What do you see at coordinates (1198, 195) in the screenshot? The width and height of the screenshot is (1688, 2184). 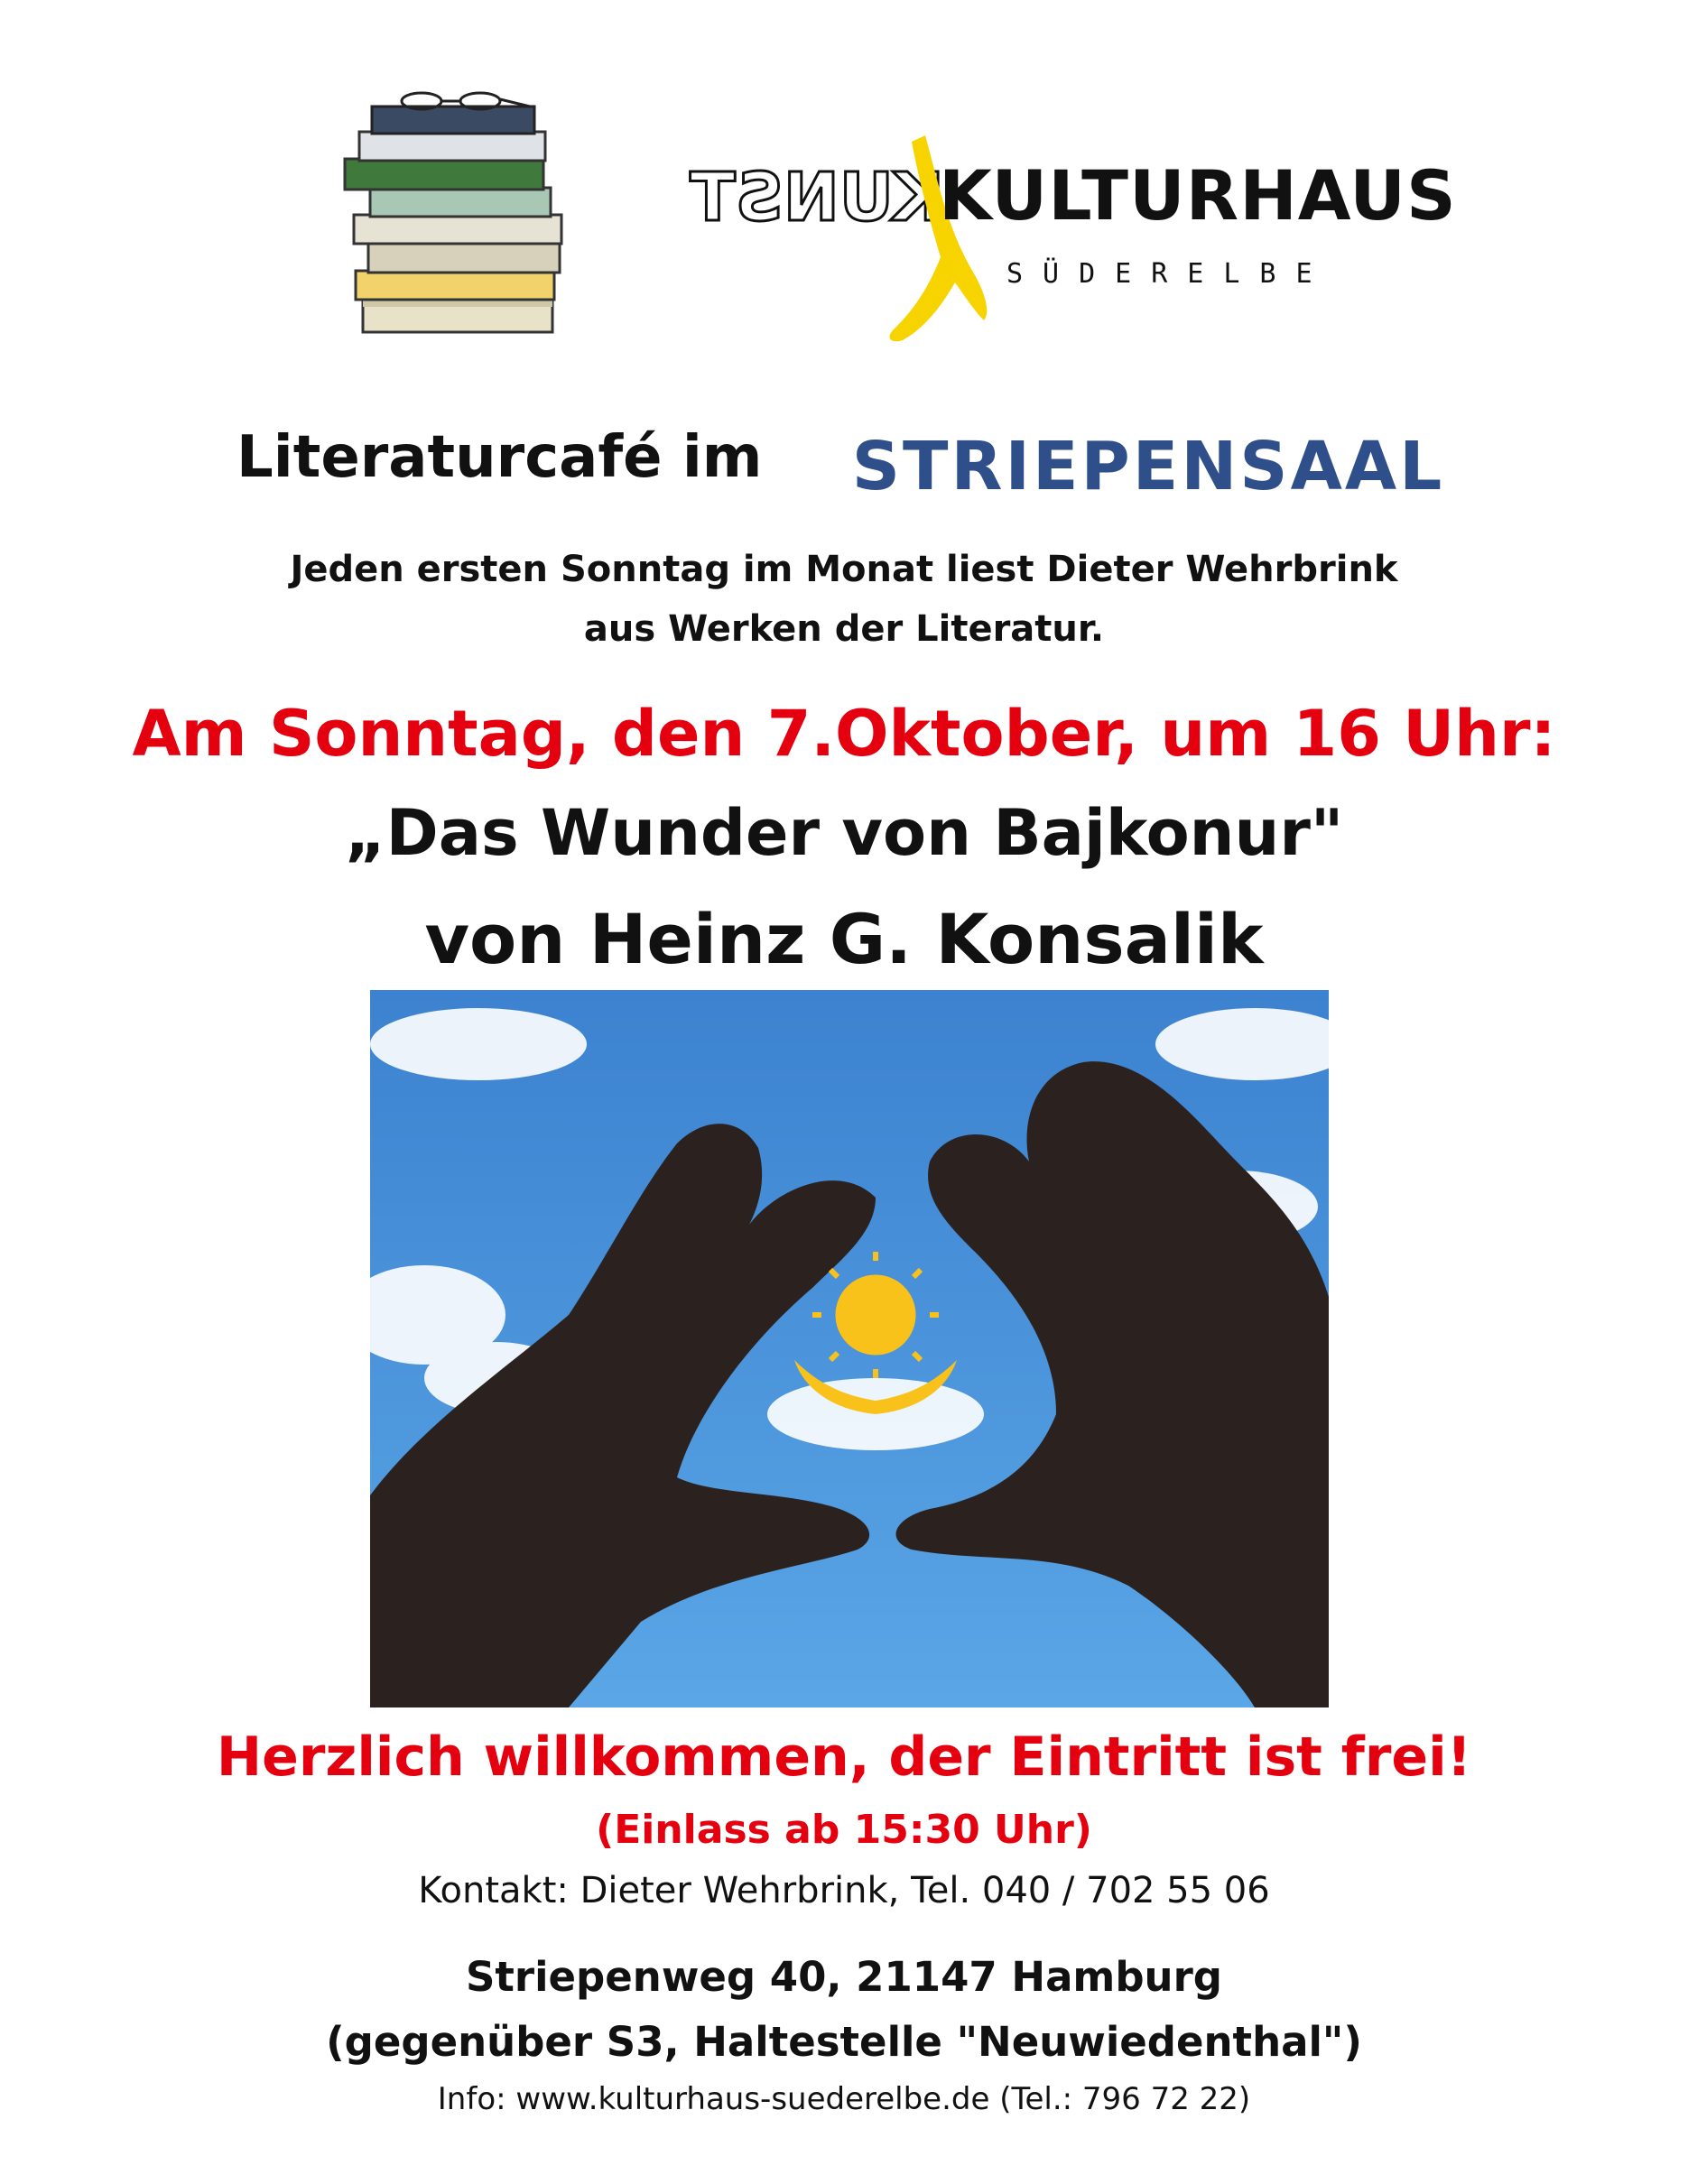 I see `logo-kulturhaus-text: KULTURHAUS` at bounding box center [1198, 195].